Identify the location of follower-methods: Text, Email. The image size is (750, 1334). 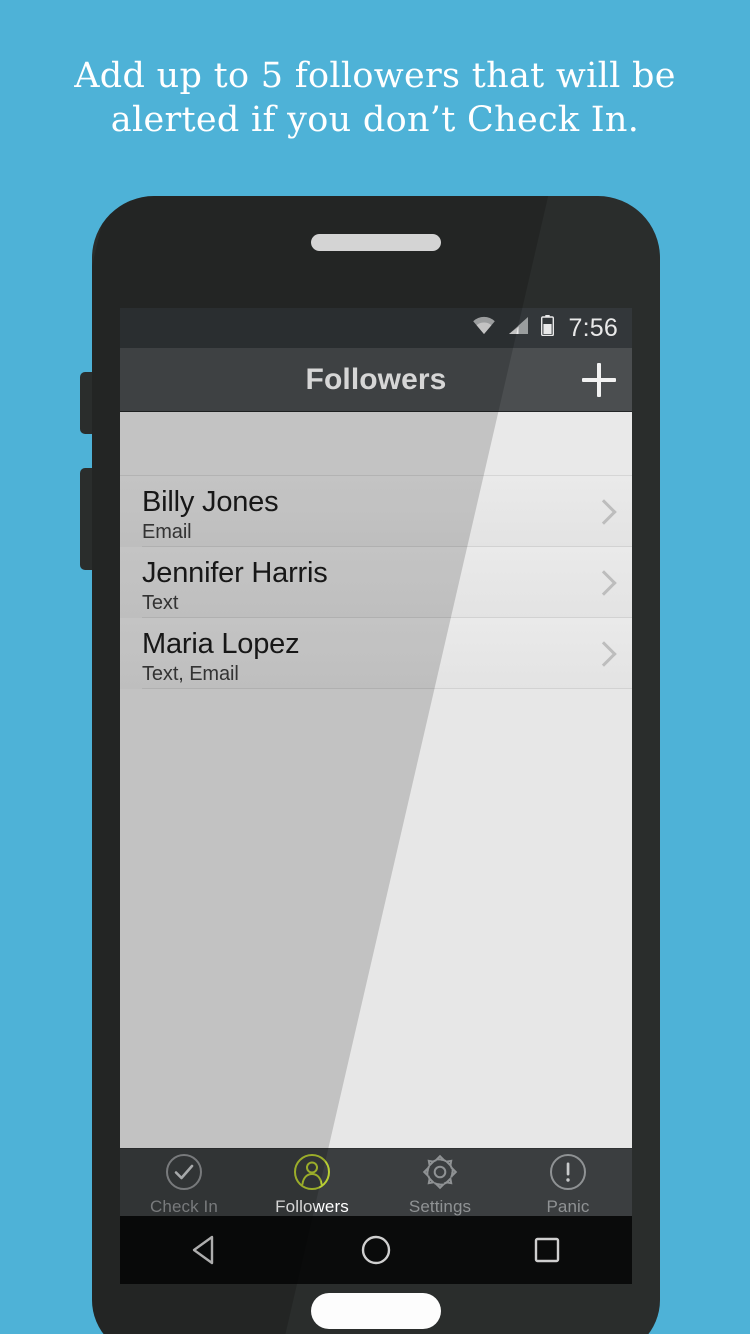
(190, 674).